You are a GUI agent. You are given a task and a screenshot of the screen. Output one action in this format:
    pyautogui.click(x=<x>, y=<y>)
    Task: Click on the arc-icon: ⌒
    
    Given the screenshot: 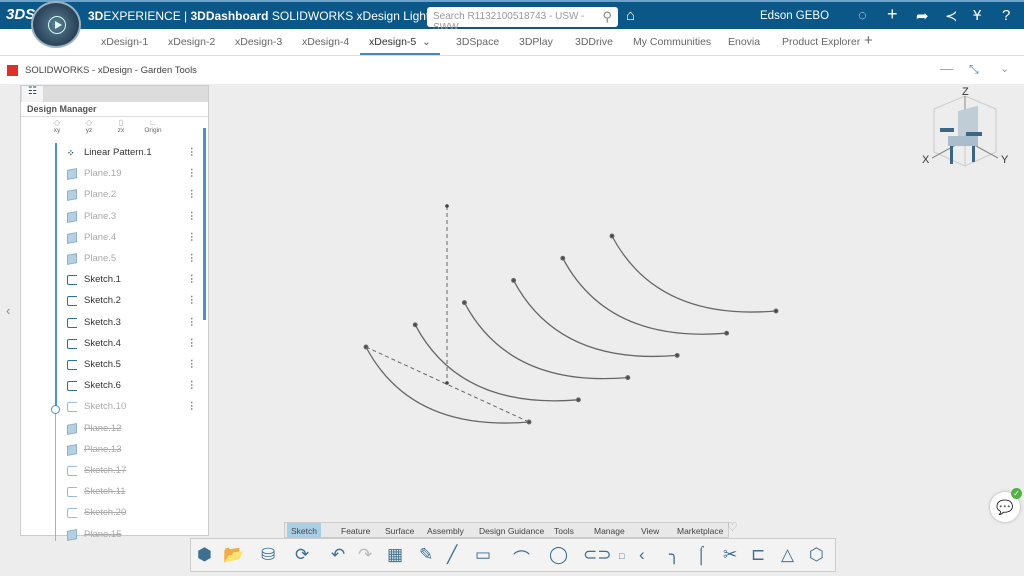 What is the action you would take?
    pyautogui.click(x=521, y=557)
    